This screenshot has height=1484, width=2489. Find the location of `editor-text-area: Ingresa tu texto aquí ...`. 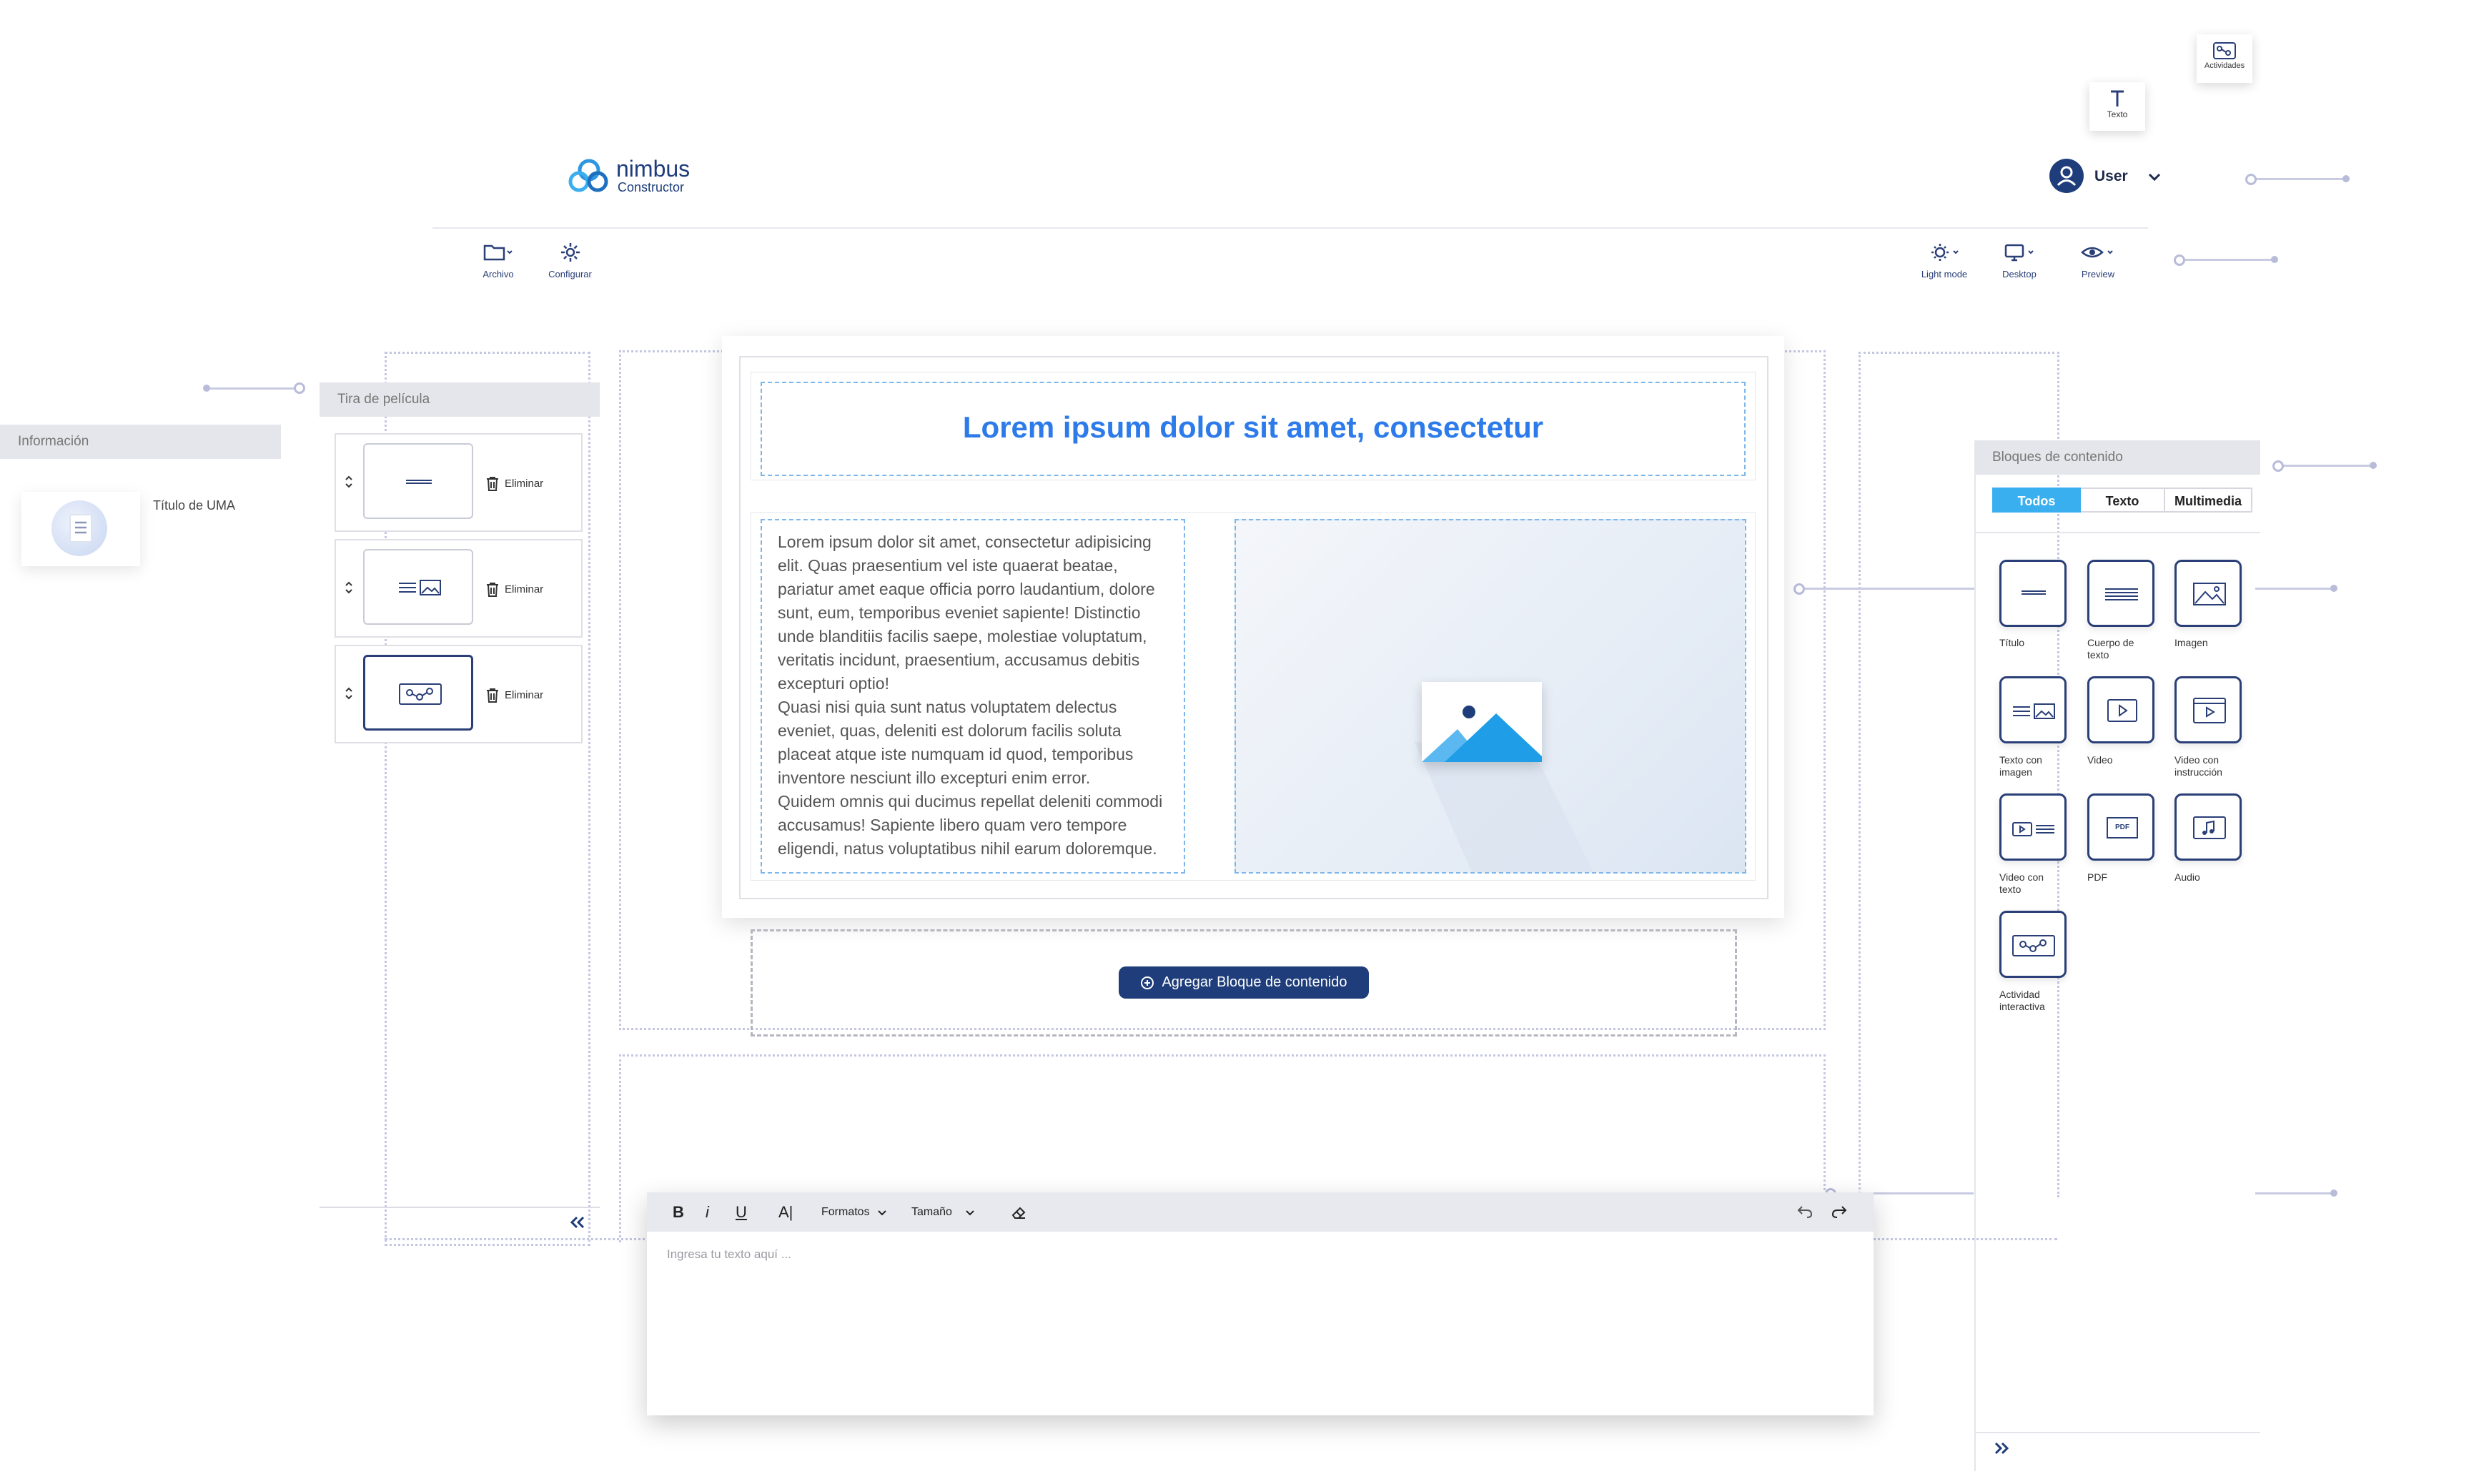

editor-text-area: Ingresa tu texto aquí ... is located at coordinates (1260, 1323).